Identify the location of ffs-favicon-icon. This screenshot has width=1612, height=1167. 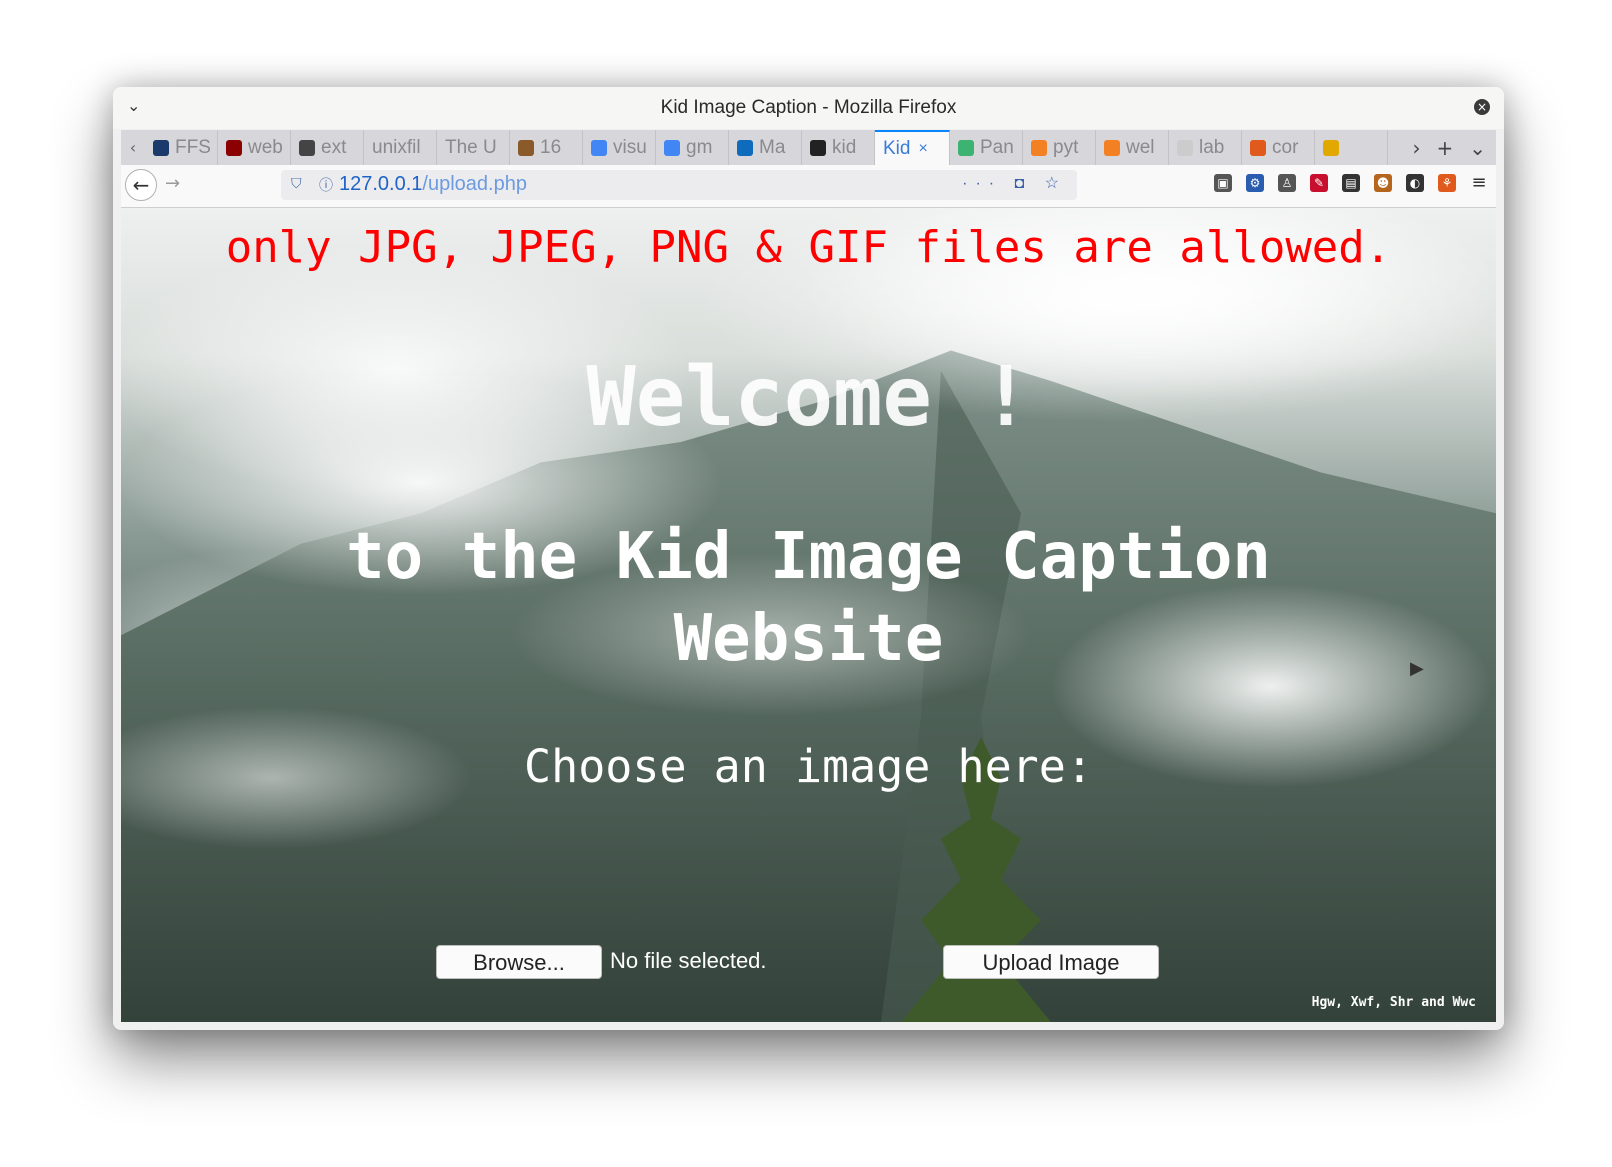
(161, 147).